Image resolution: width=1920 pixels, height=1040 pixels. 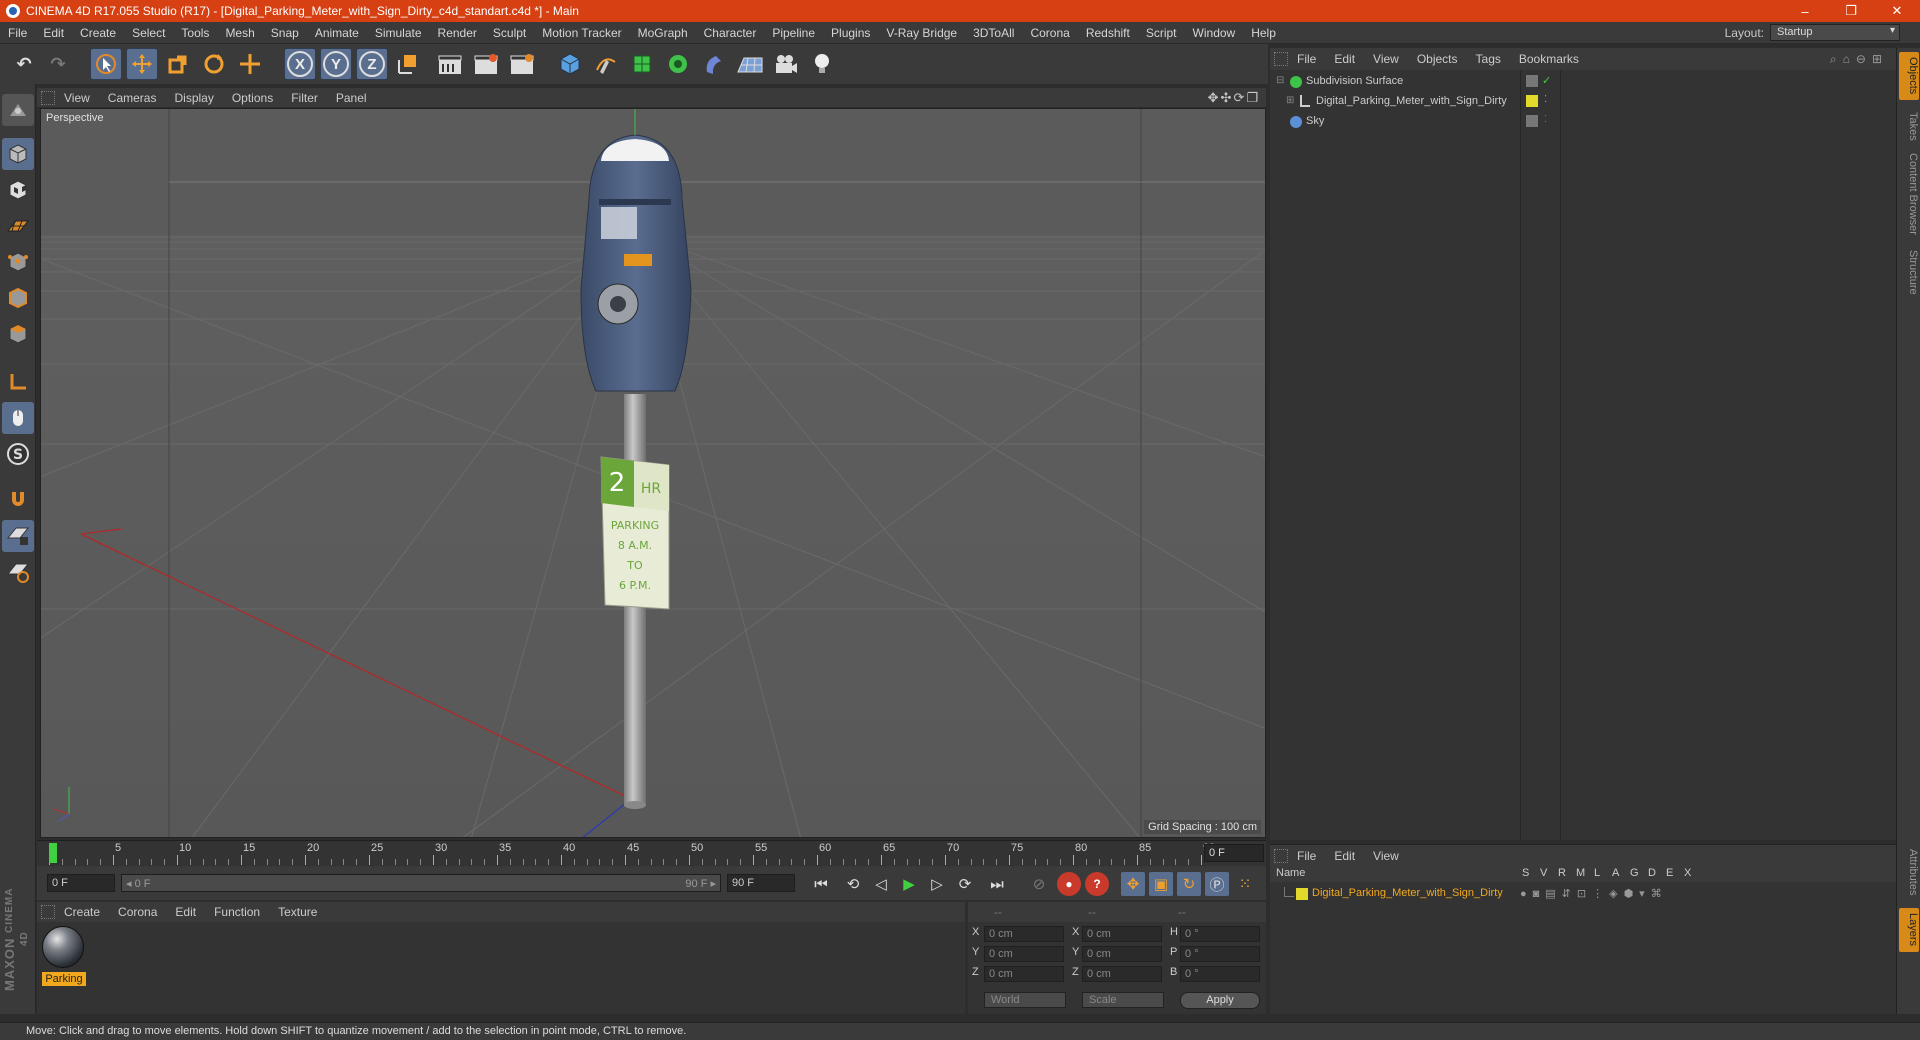 What do you see at coordinates (761, 883) in the screenshot?
I see `end-frame-field: 90 F` at bounding box center [761, 883].